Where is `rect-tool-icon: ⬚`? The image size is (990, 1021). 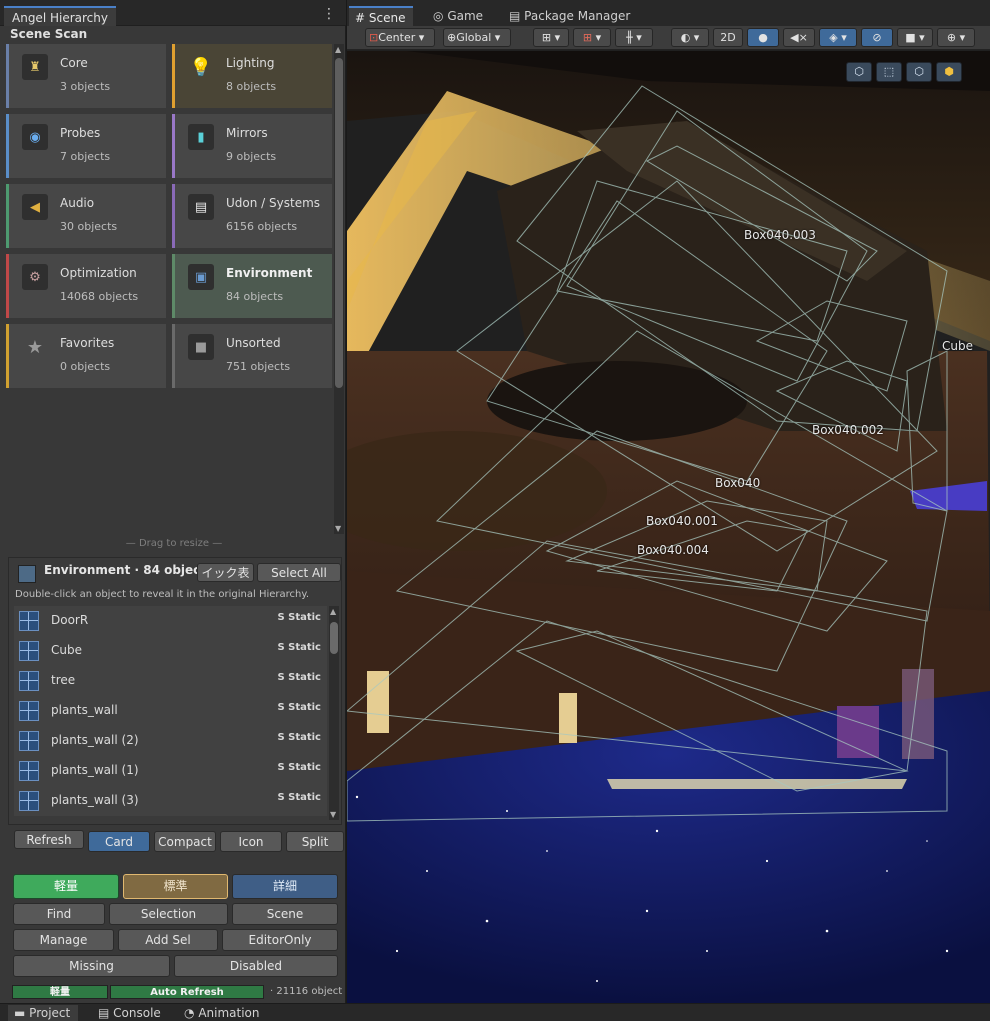
rect-tool-icon: ⬚ is located at coordinates (889, 72).